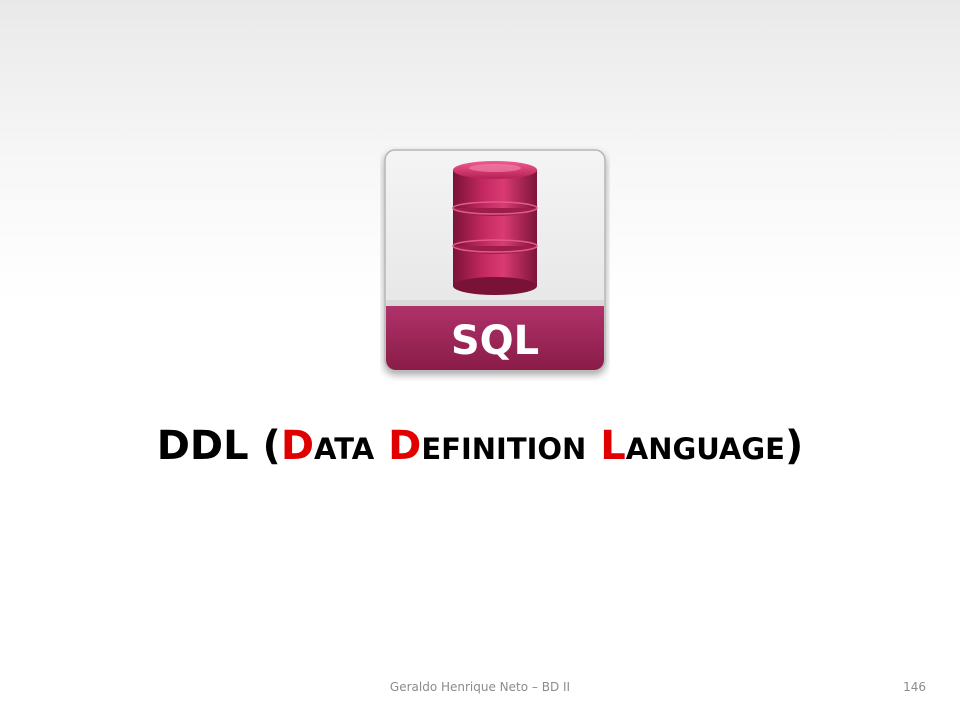 The height and width of the screenshot is (720, 960). What do you see at coordinates (613, 446) in the screenshot?
I see `title-initial-language: L` at bounding box center [613, 446].